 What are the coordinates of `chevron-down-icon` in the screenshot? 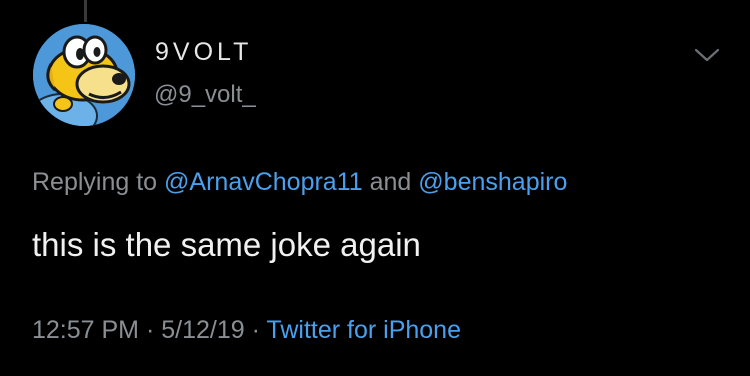 It's located at (707, 55).